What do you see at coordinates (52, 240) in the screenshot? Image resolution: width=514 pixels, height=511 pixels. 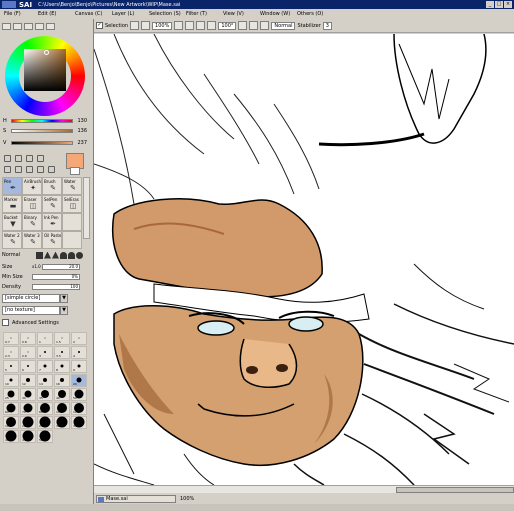 I see `tool-oil-pastel: Oil Pastel ✎` at bounding box center [52, 240].